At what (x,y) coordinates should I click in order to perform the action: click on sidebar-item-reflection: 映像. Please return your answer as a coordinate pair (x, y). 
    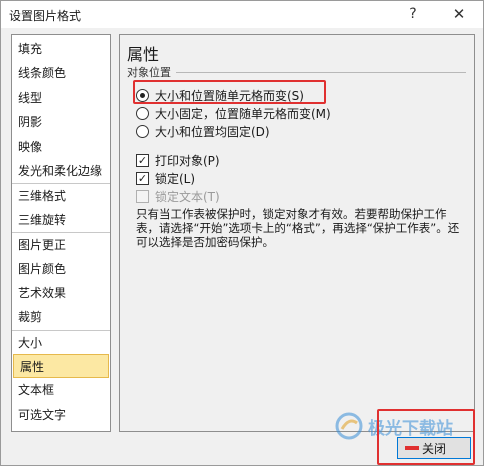
    Looking at the image, I should click on (61, 147).